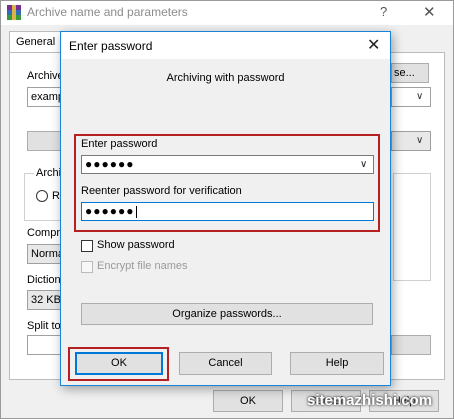  I want to click on password-input: ●●●●●● ∨, so click(227, 164).